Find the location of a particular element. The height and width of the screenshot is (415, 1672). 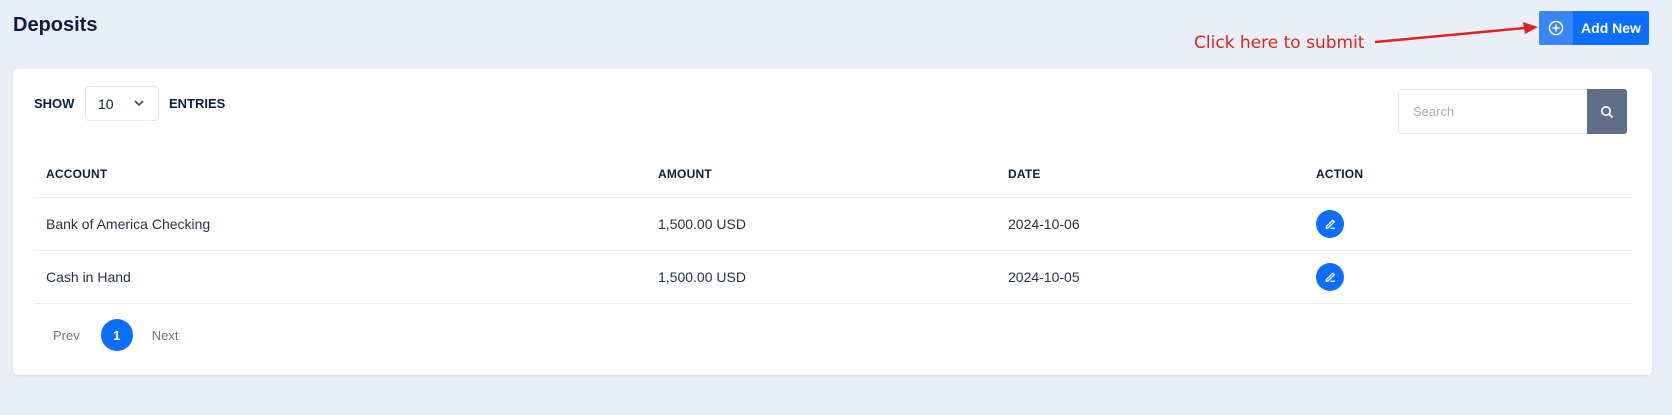

current-page-button: 1 is located at coordinates (116, 335).